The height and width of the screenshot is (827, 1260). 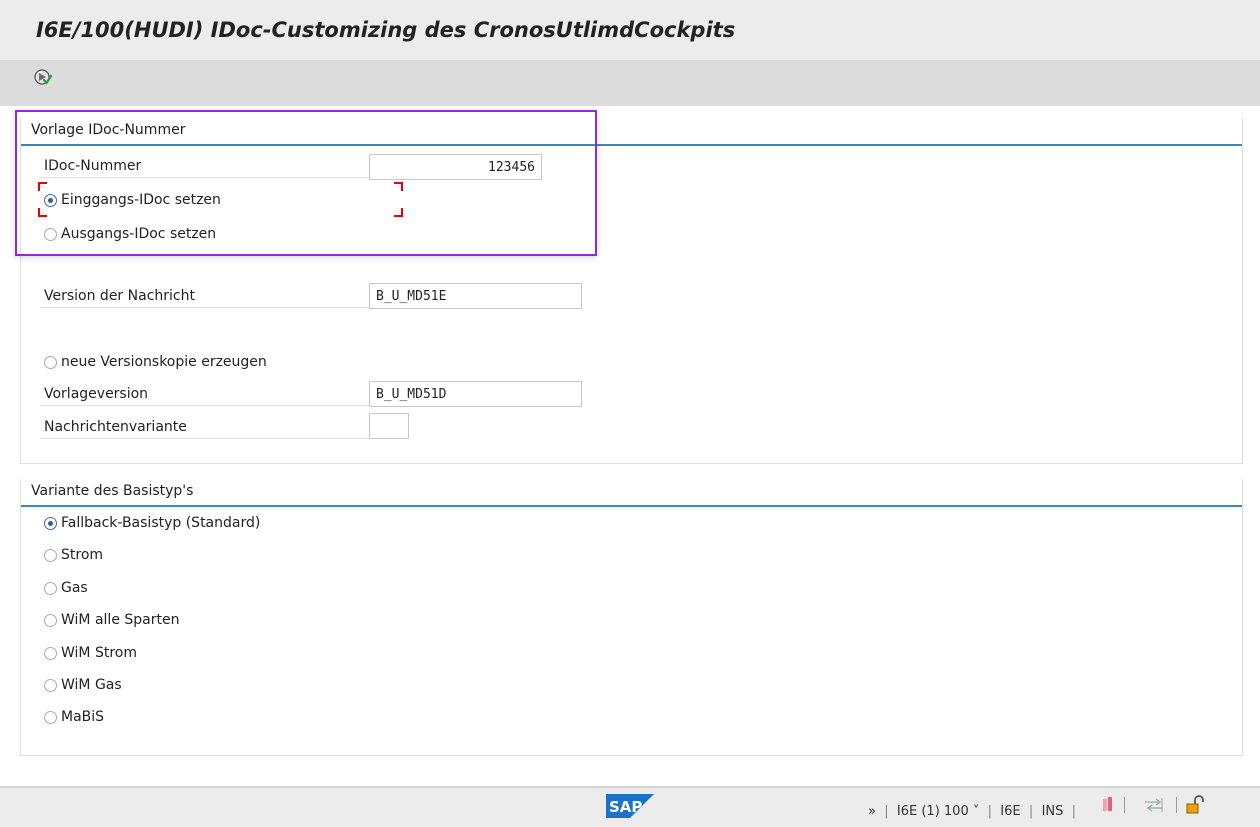 I want to click on version-field: B_U_MD51E, so click(x=475, y=296).